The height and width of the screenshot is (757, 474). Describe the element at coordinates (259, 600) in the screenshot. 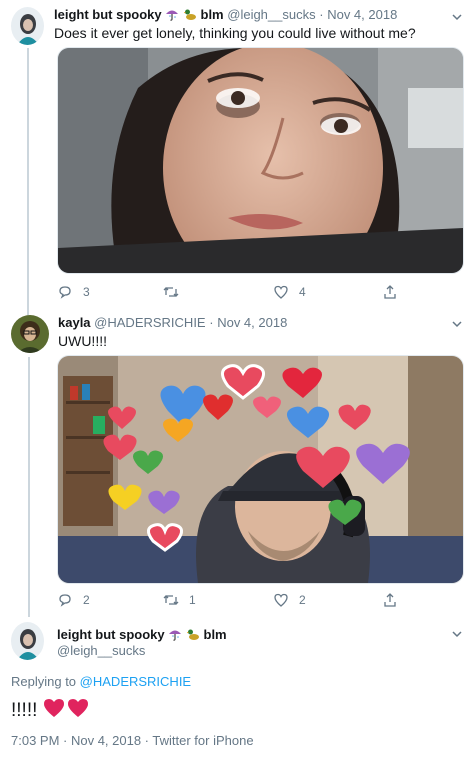

I see `tweet-actions: 2 1 2` at that location.